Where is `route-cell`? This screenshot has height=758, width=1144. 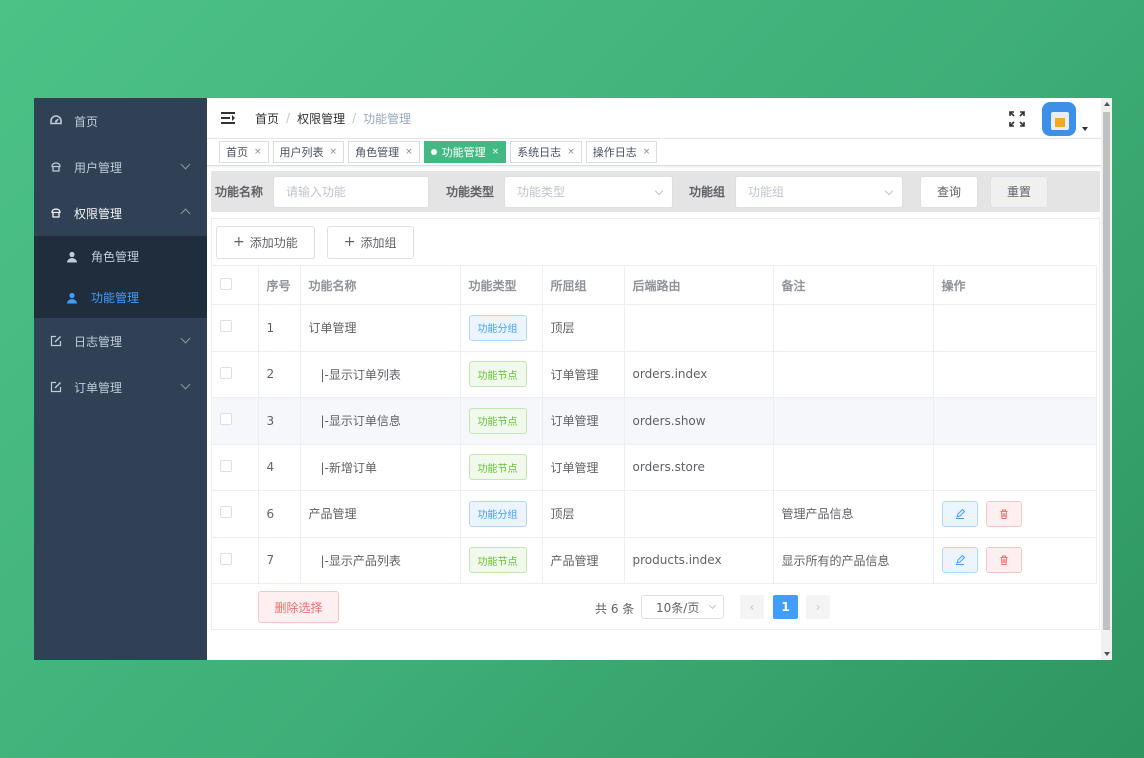 route-cell is located at coordinates (698, 514).